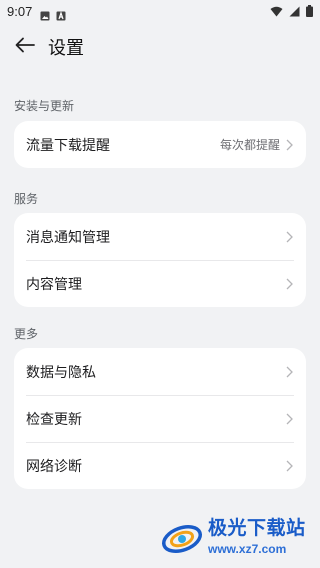 This screenshot has width=320, height=568. I want to click on section-label-more: 更多, so click(26, 334).